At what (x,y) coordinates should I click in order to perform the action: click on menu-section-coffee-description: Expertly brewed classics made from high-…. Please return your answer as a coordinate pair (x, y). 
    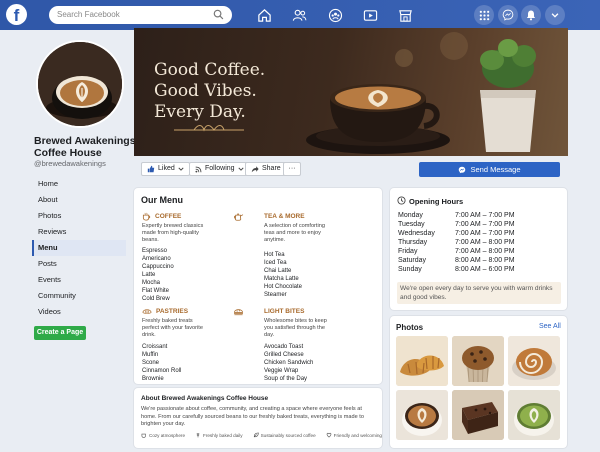
    Looking at the image, I should click on (173, 233).